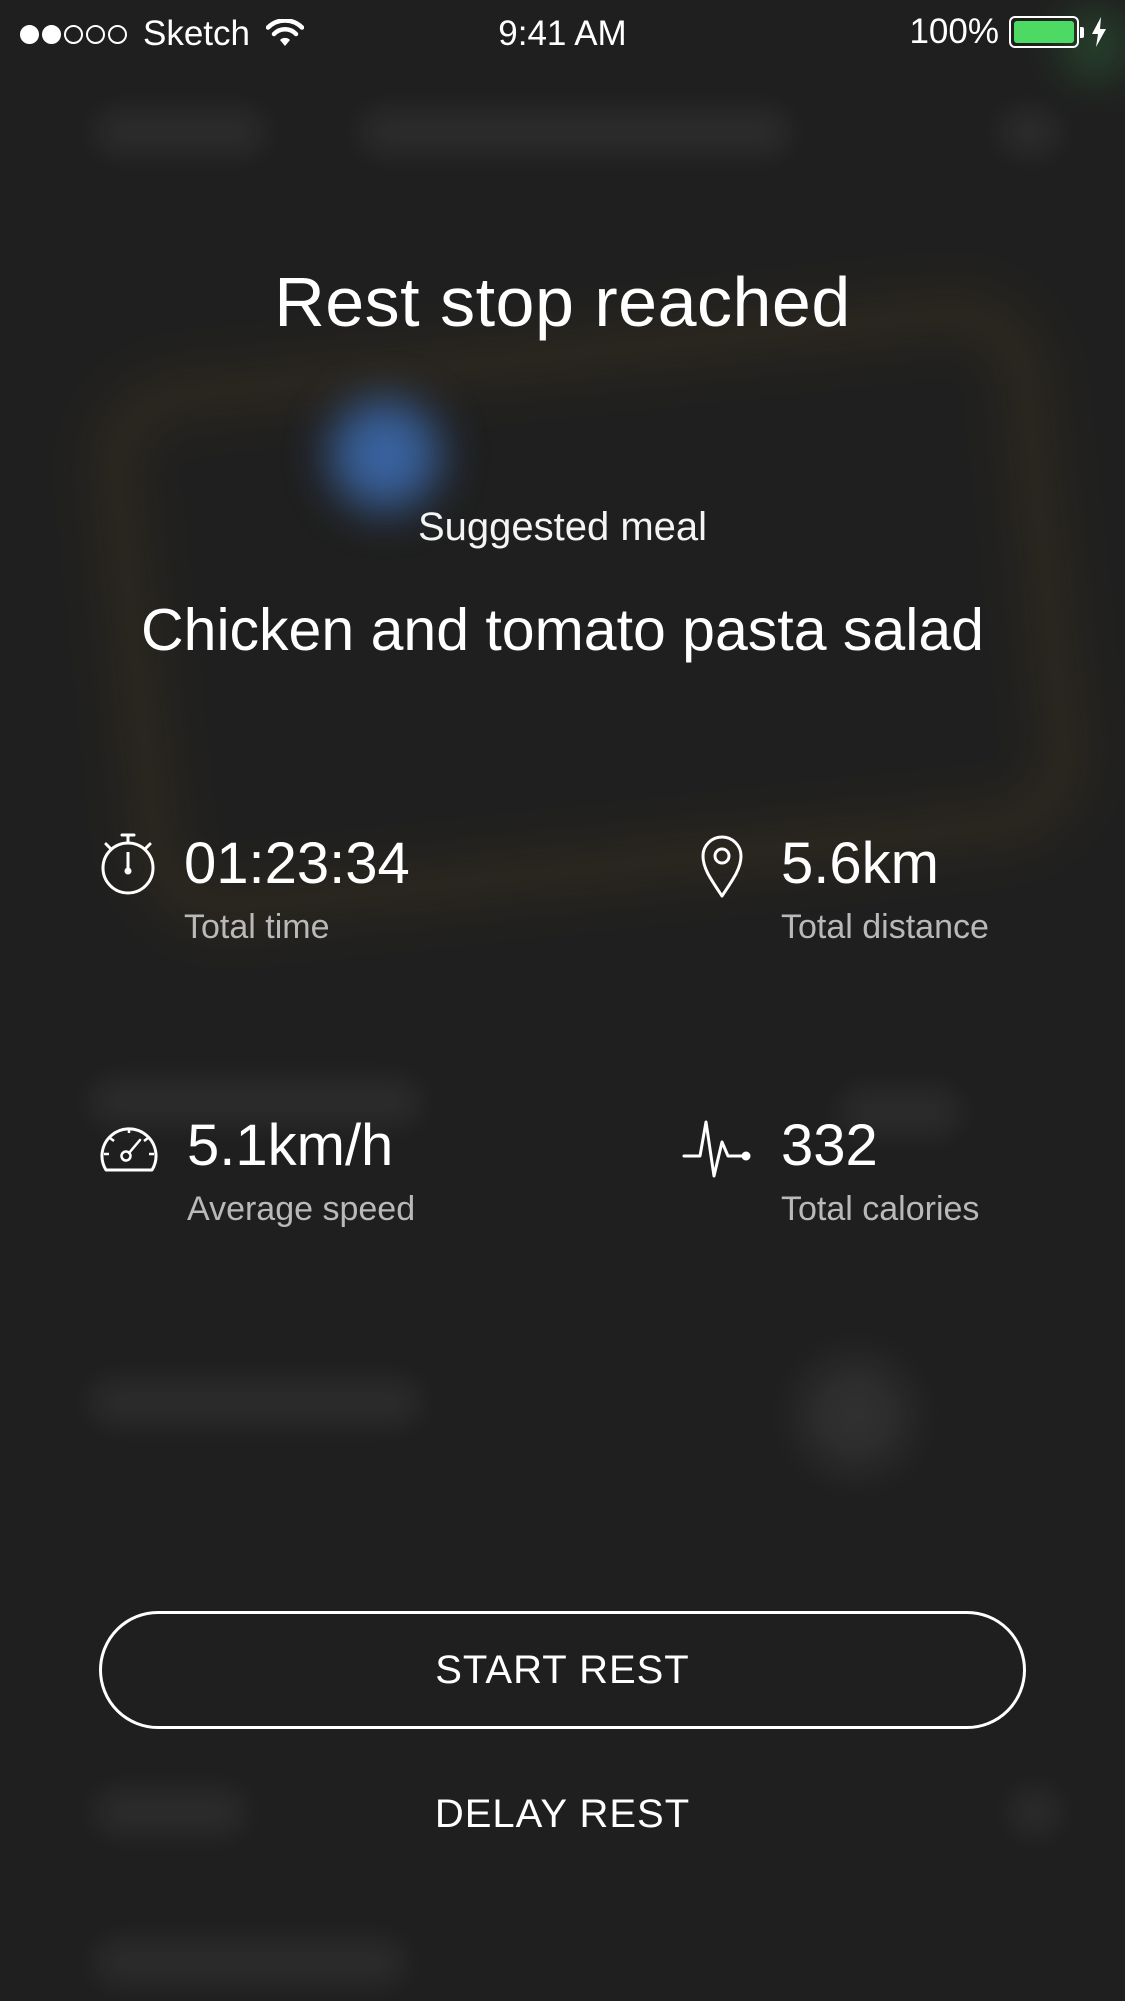 The image size is (1125, 2001). I want to click on total-time-value: 01:23:34, so click(297, 863).